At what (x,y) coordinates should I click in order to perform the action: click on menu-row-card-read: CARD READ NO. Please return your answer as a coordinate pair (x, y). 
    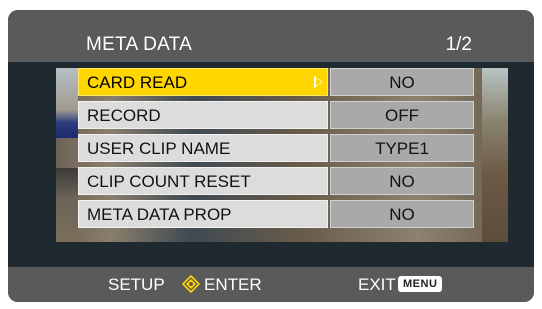
    Looking at the image, I should click on (276, 82).